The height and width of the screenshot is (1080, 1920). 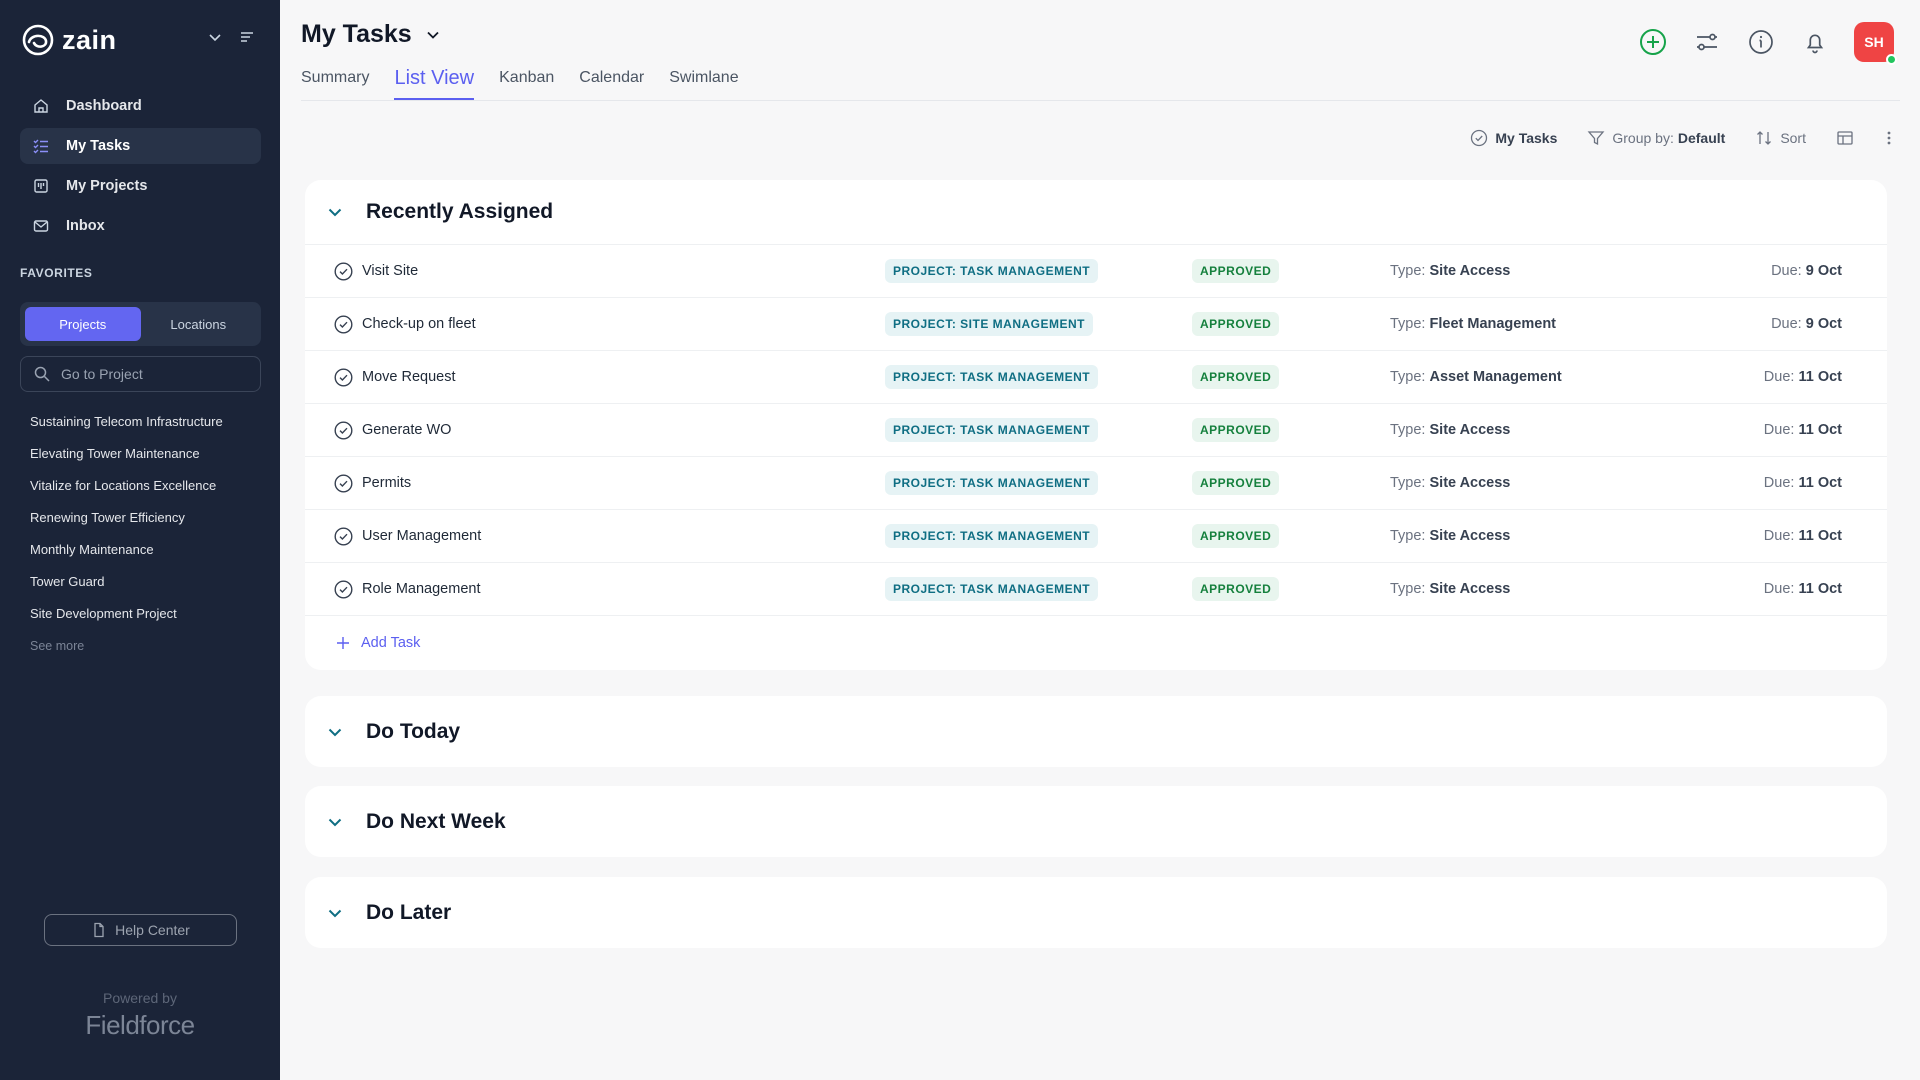 I want to click on more-options-button, so click(x=1889, y=138).